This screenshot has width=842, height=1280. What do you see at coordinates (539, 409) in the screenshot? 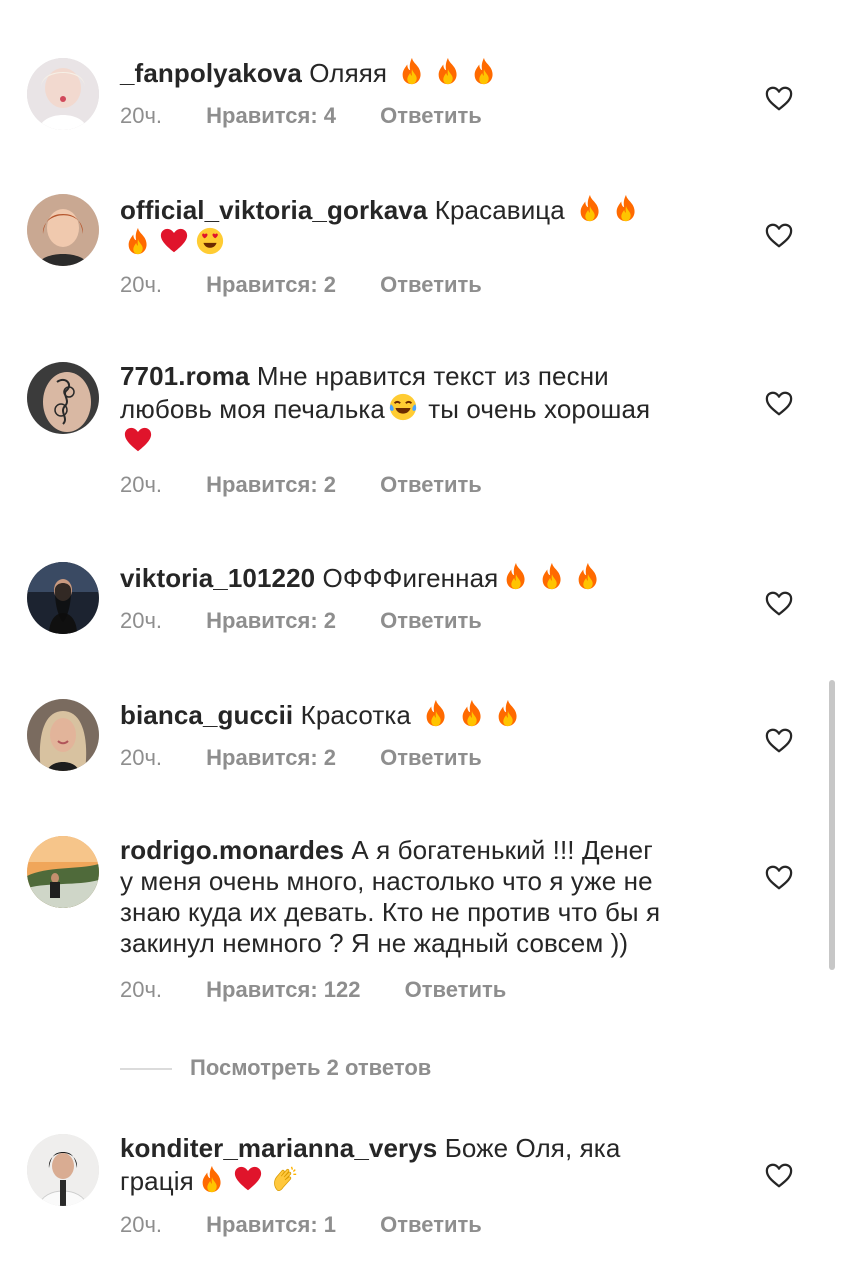
I see `comment-body: ты очень хорошая` at bounding box center [539, 409].